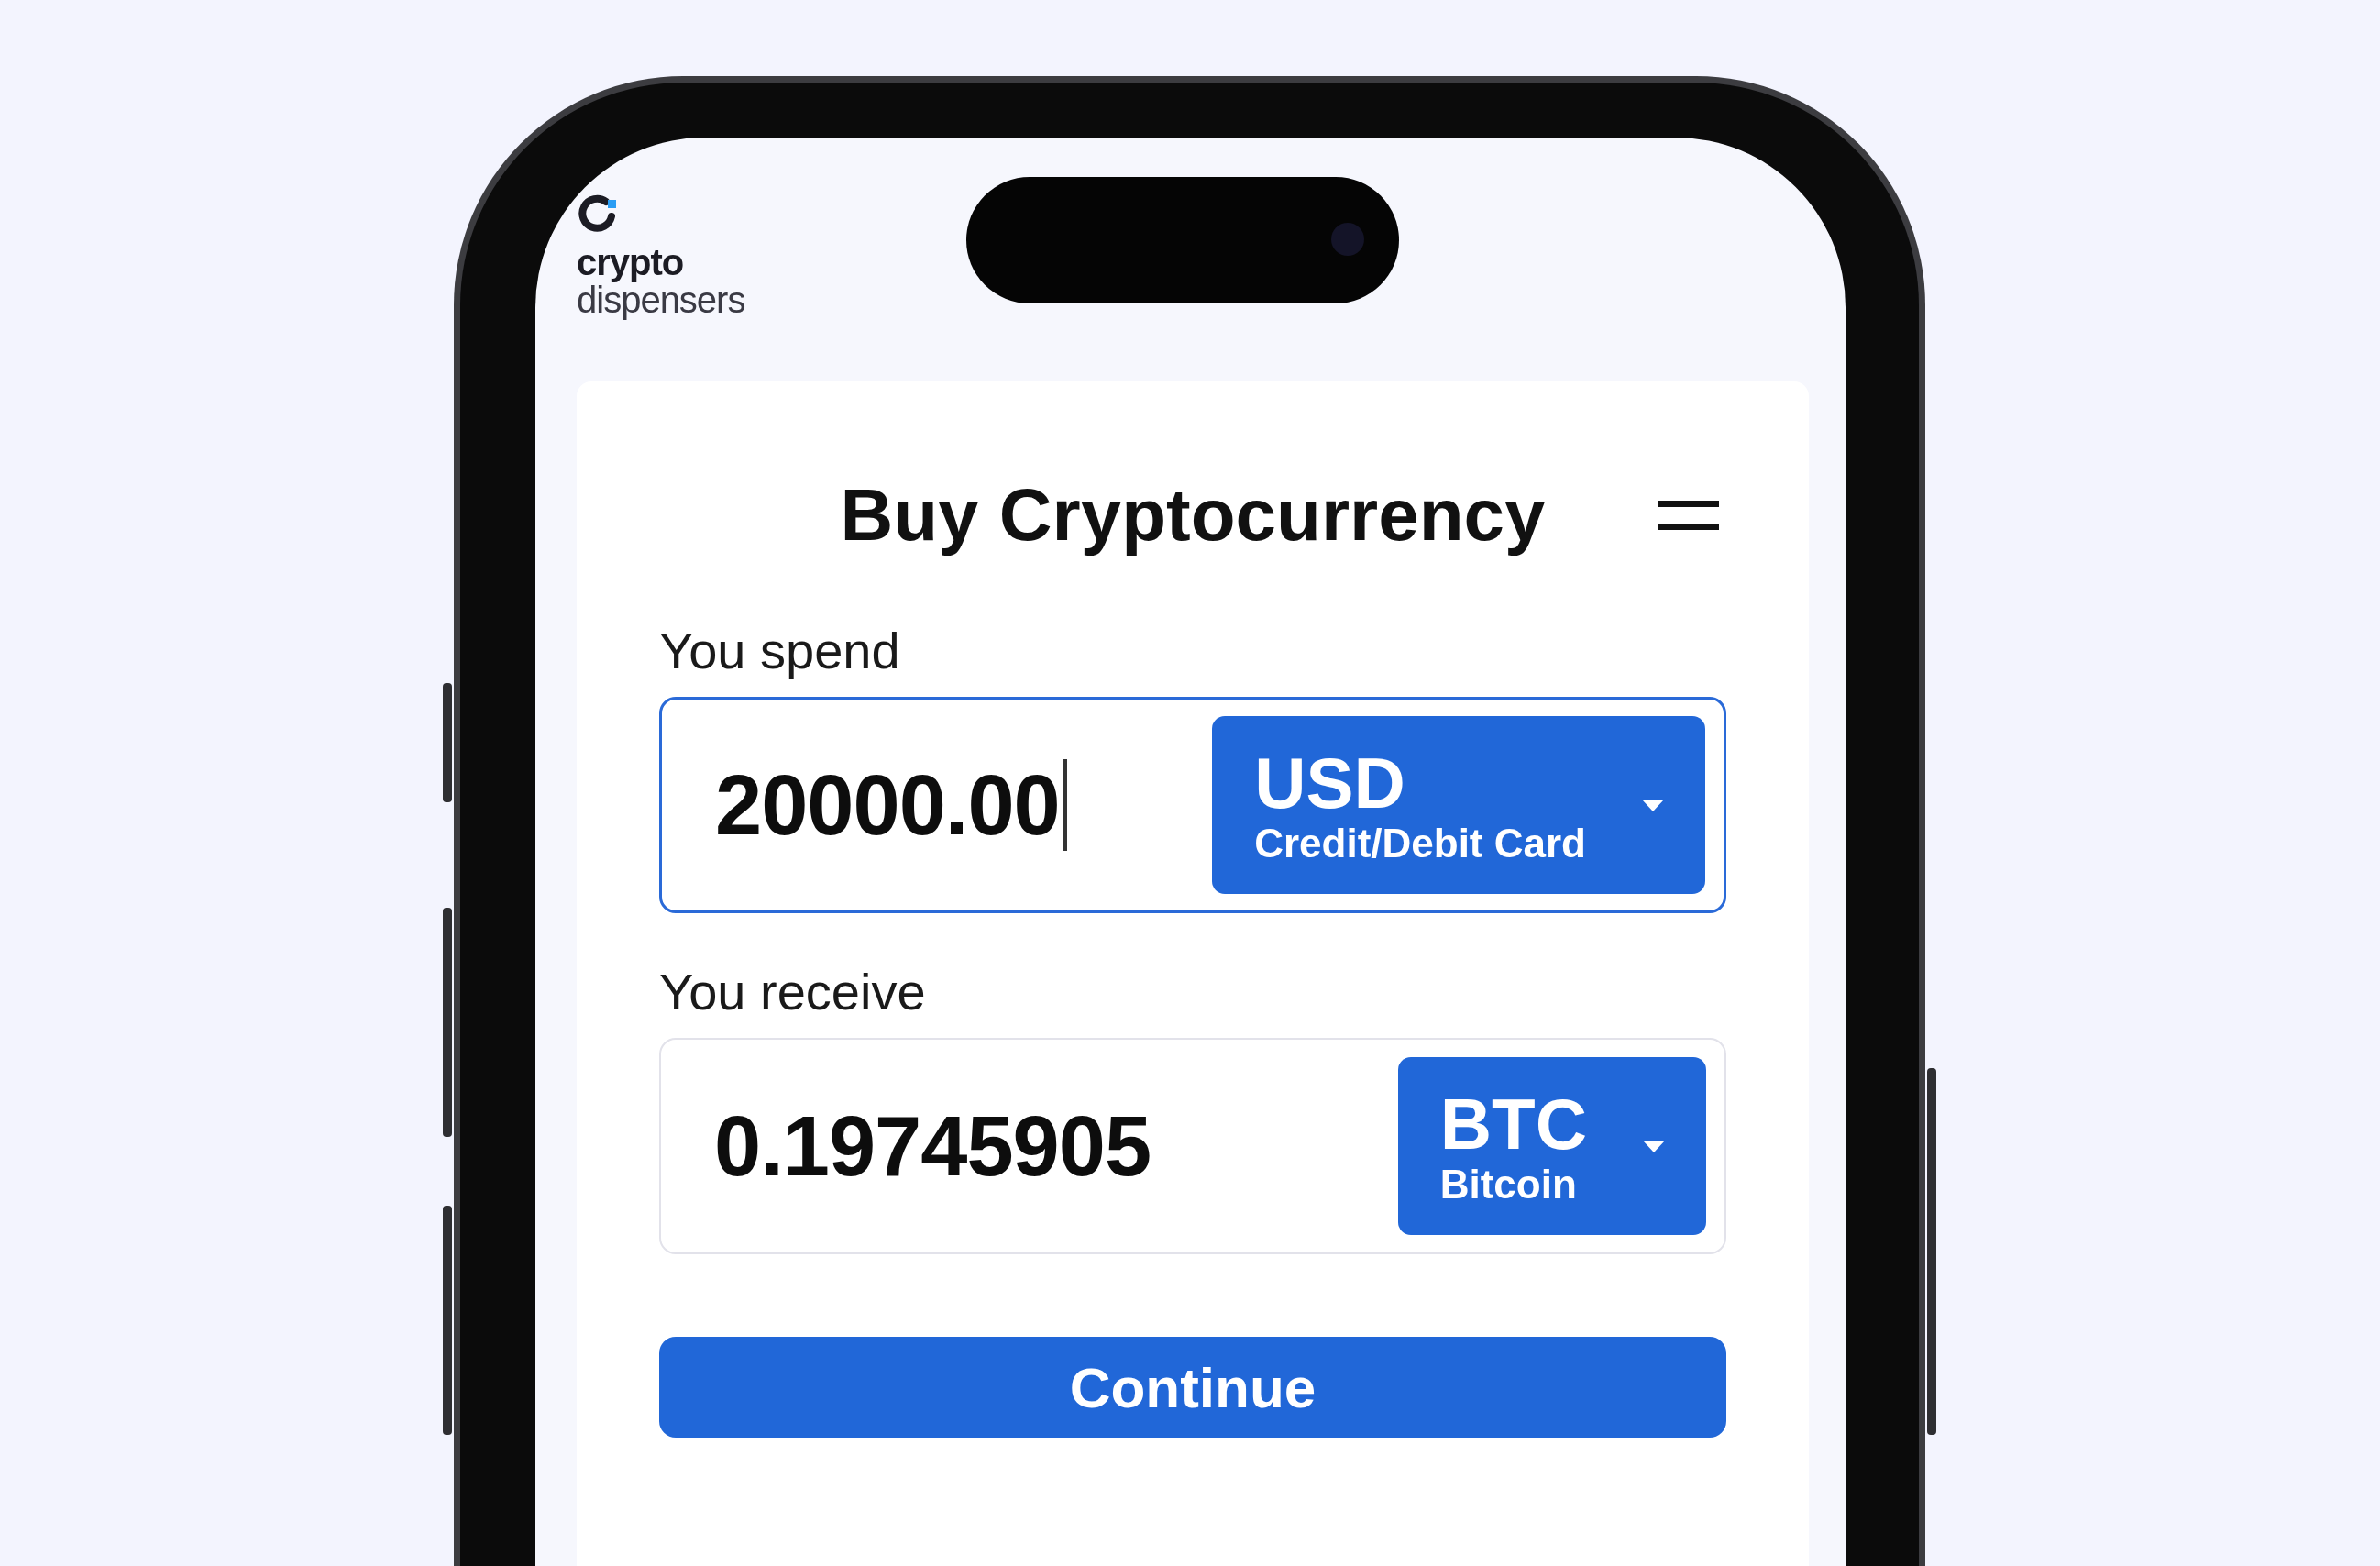  Describe the element at coordinates (1347, 239) in the screenshot. I see `camera-lens` at that location.